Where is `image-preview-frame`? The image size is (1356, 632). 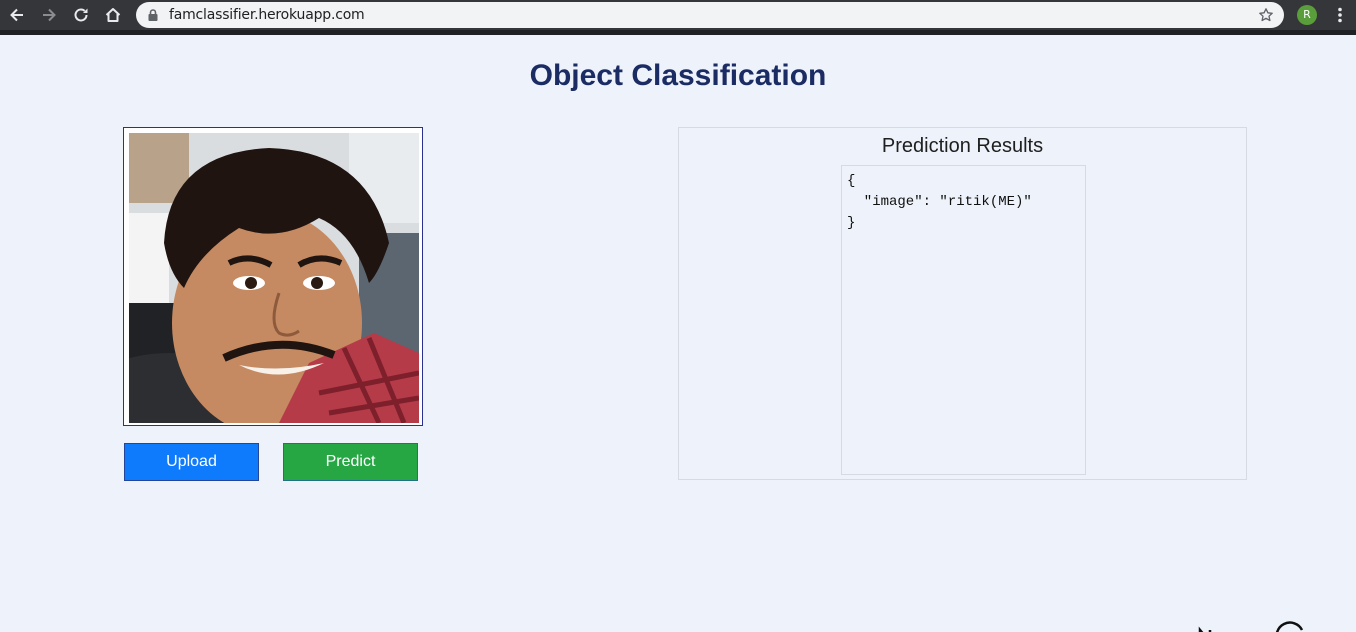 image-preview-frame is located at coordinates (273, 276).